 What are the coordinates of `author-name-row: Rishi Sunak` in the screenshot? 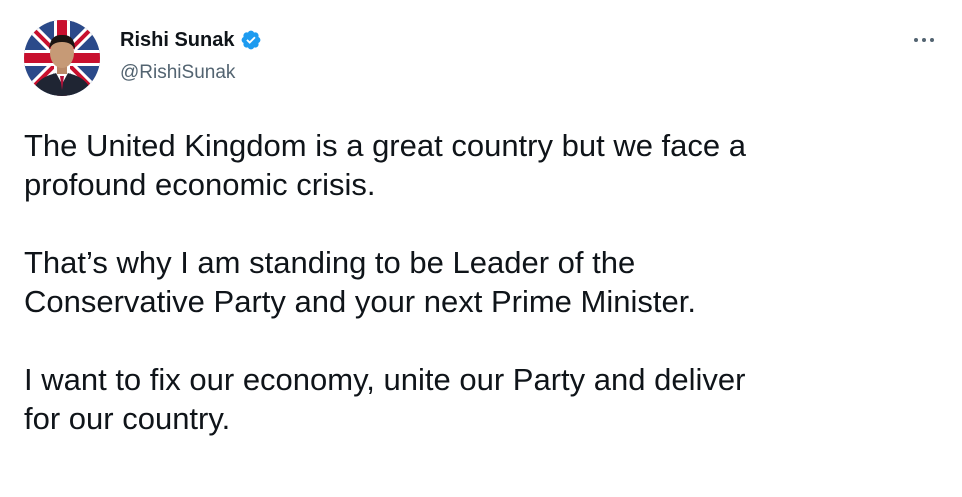 It's located at (191, 40).